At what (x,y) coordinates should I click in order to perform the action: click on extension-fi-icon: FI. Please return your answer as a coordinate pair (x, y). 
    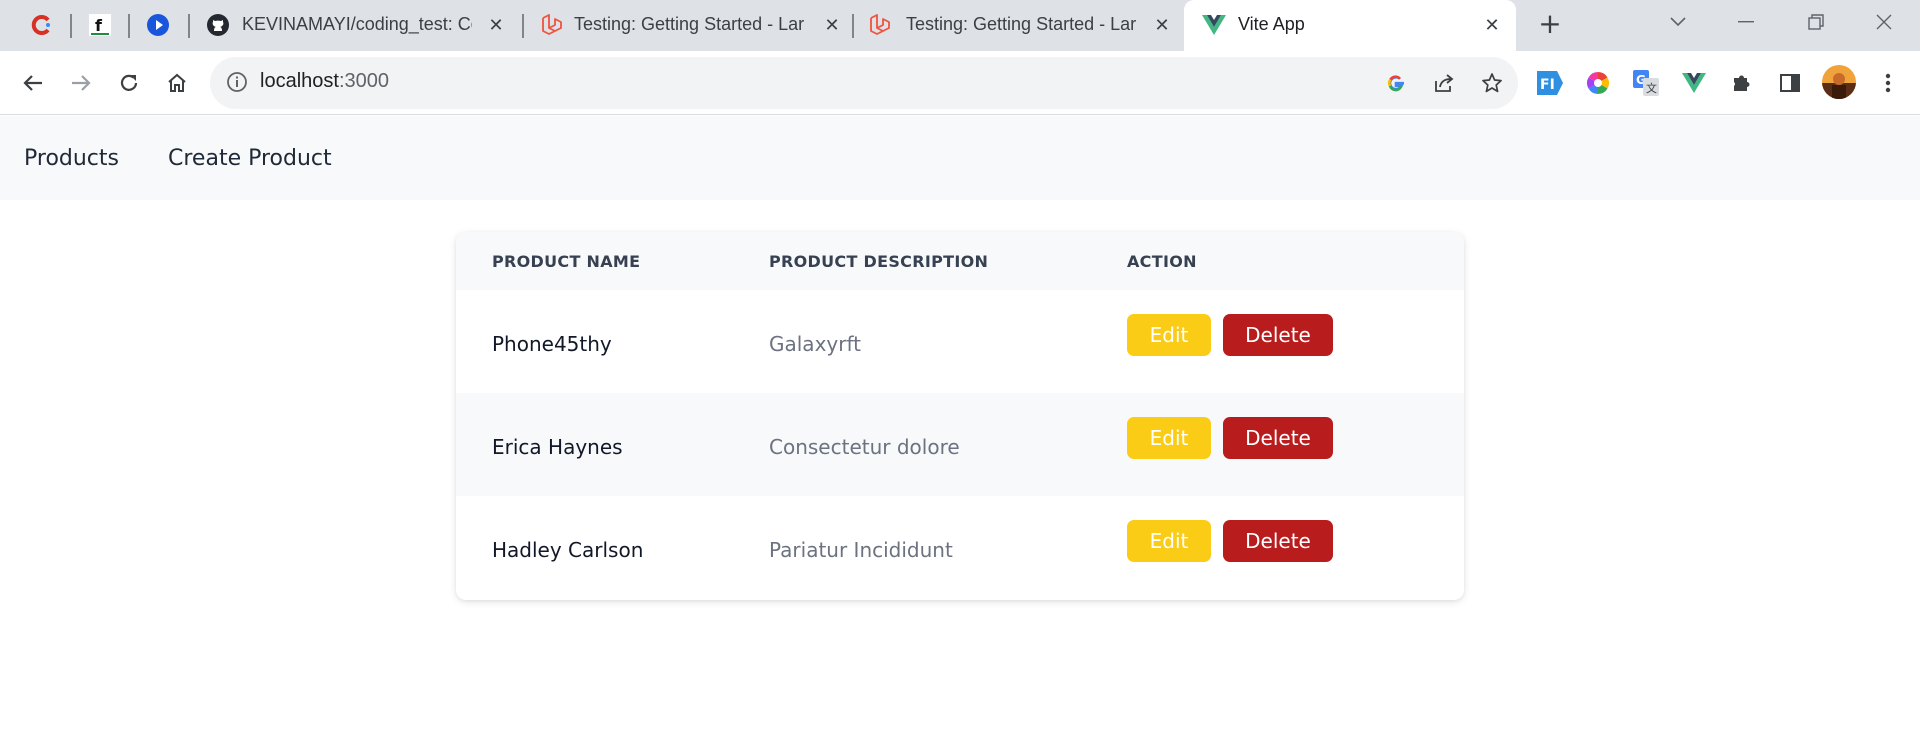
    Looking at the image, I should click on (1550, 83).